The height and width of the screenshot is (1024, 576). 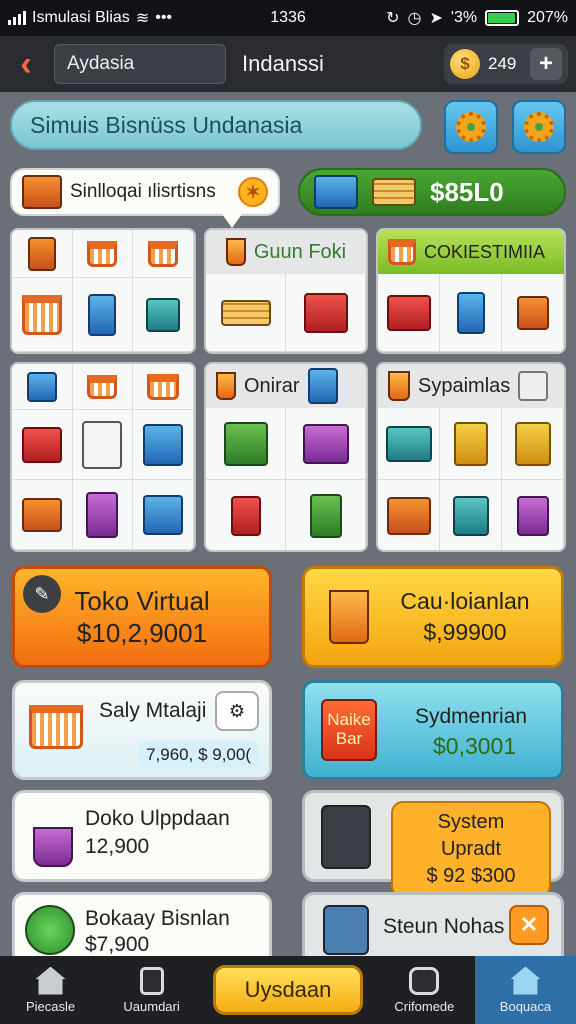 I want to click on fruit-stand-icon, so click(x=325, y=443).